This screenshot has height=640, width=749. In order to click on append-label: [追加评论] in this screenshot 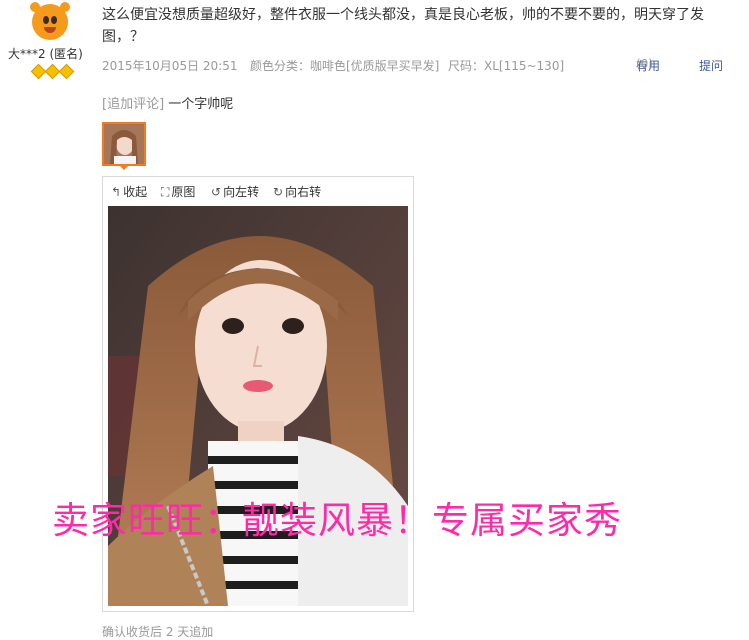, I will do `click(133, 104)`.